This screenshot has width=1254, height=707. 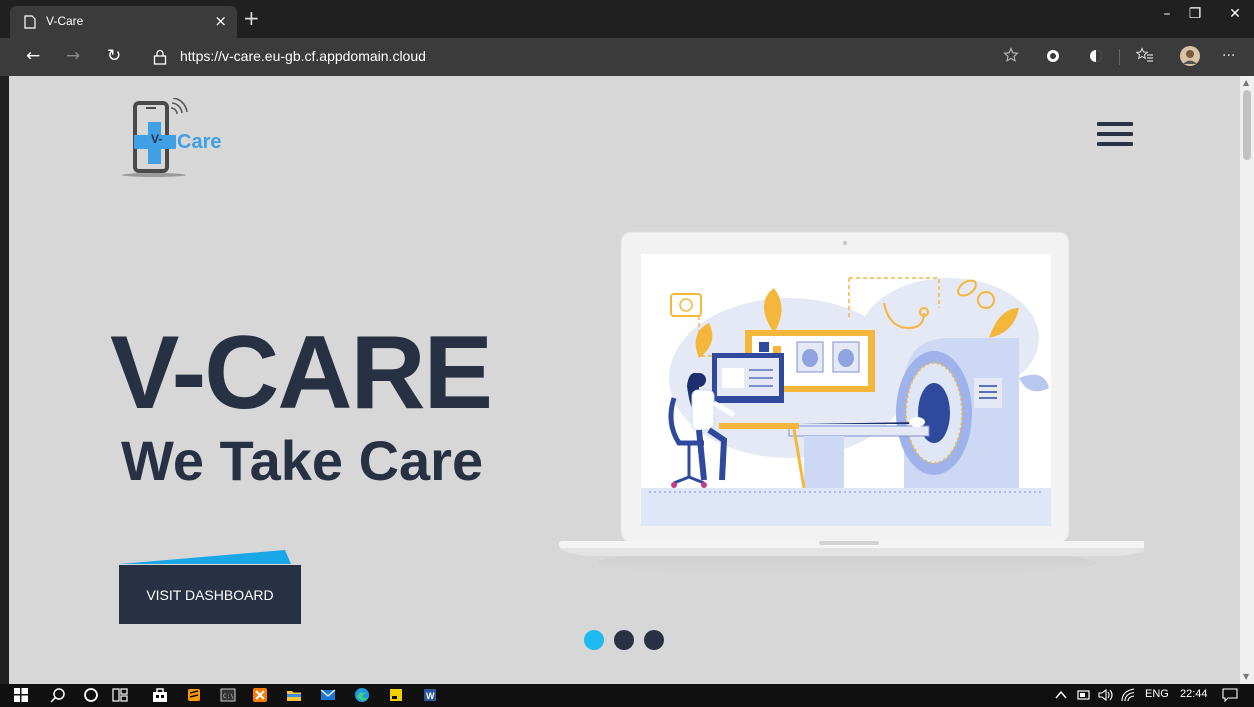 I want to click on tab-title: V-Care, so click(x=65, y=21).